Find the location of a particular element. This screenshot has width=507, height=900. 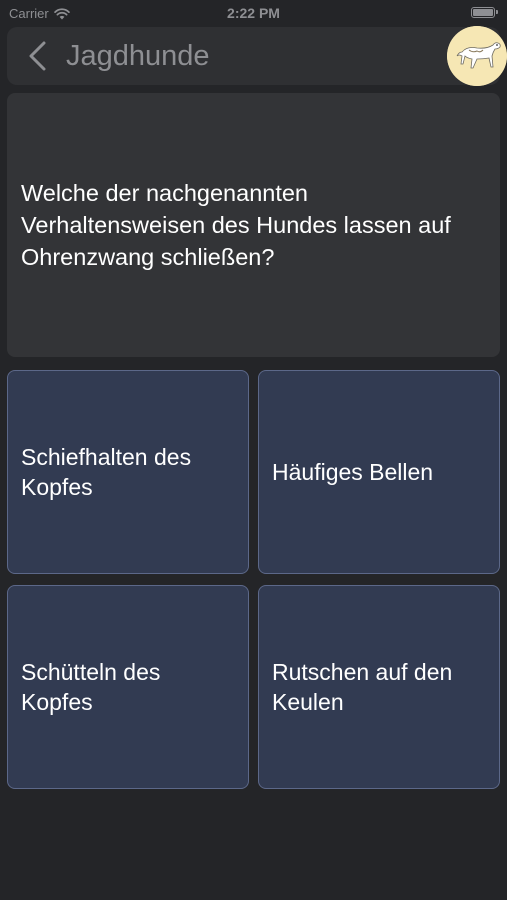

answer-label: Häufiges Bellen is located at coordinates (353, 472).